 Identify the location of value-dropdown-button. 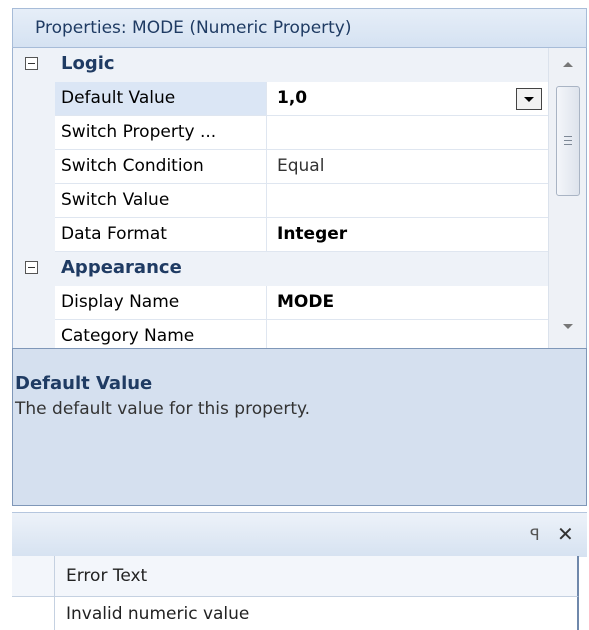
(529, 99).